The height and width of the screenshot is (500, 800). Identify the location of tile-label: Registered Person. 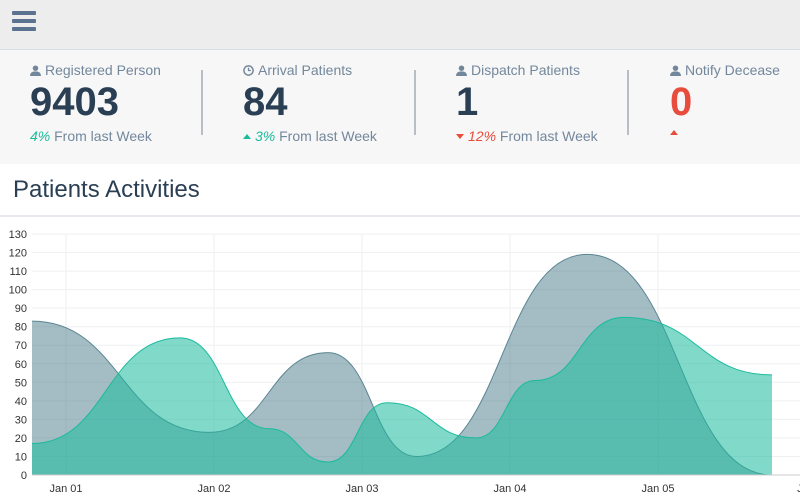
(95, 70).